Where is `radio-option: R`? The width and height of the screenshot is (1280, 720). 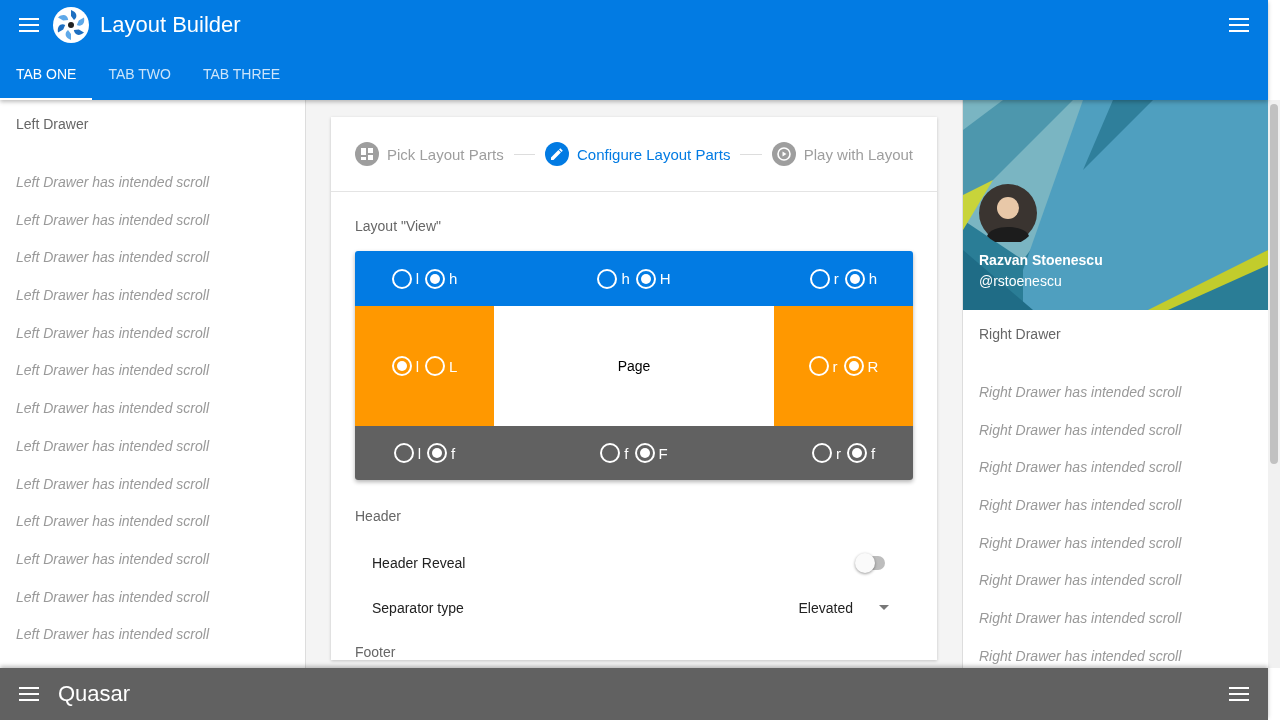
radio-option: R is located at coordinates (861, 366).